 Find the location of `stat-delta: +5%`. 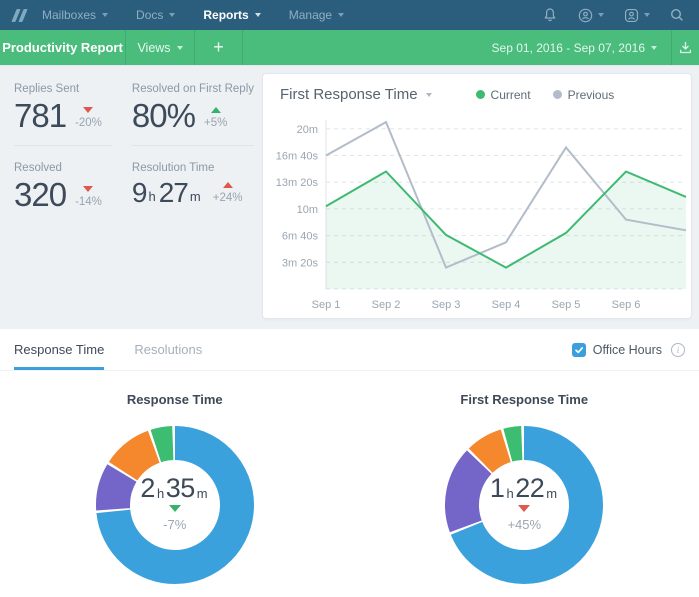

stat-delta: +5% is located at coordinates (215, 123).